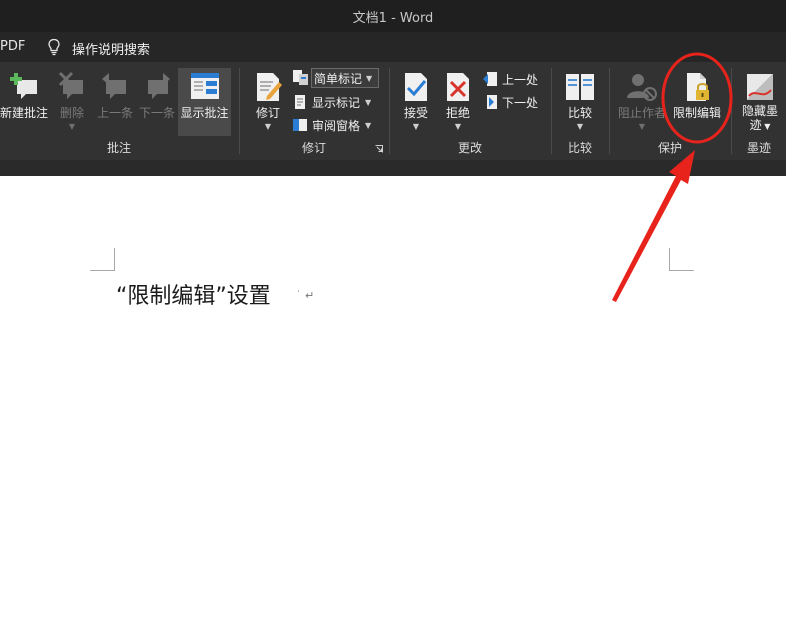 This screenshot has height=618, width=786. What do you see at coordinates (269, 87) in the screenshot?
I see `track-changes-icon` at bounding box center [269, 87].